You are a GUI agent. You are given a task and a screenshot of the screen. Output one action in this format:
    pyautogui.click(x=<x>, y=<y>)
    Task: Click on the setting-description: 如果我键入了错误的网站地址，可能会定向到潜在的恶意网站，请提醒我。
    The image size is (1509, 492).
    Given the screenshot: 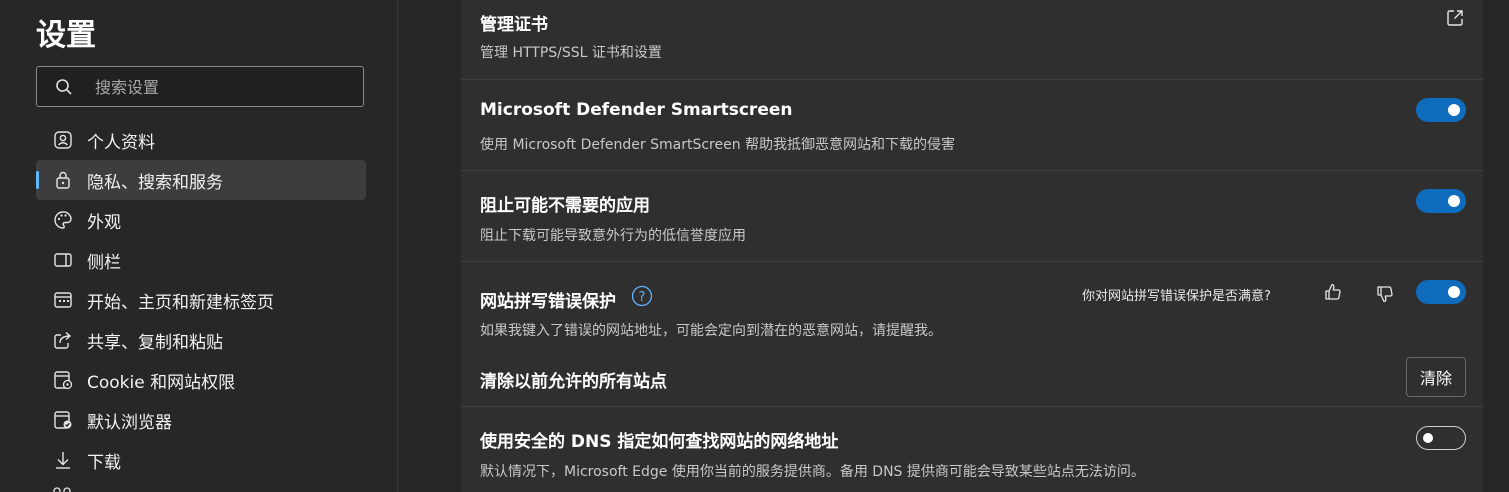 What is the action you would take?
    pyautogui.click(x=711, y=331)
    